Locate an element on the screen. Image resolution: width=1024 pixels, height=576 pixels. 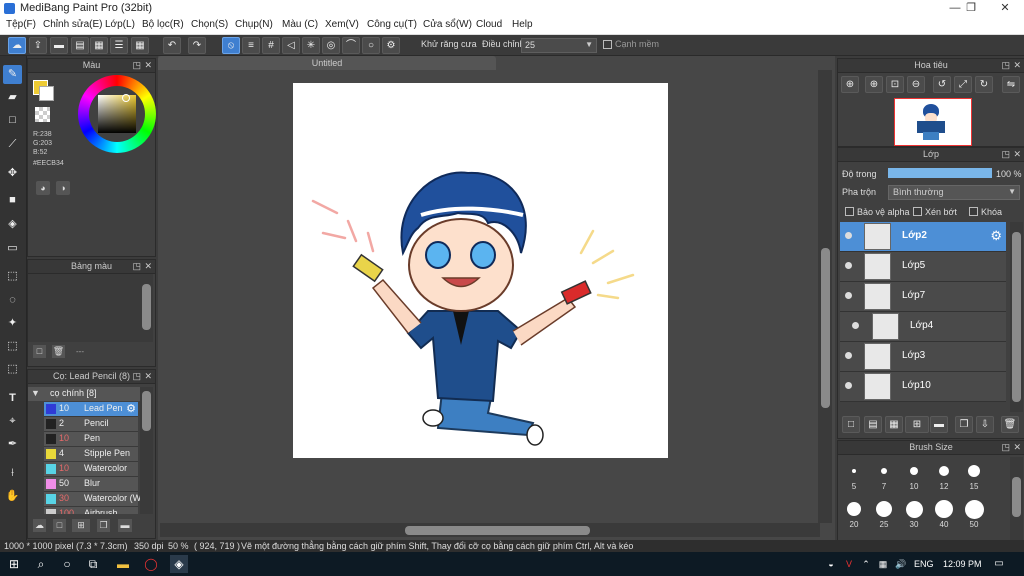
rotate-left-icon: ↺ is located at coordinates (942, 84).